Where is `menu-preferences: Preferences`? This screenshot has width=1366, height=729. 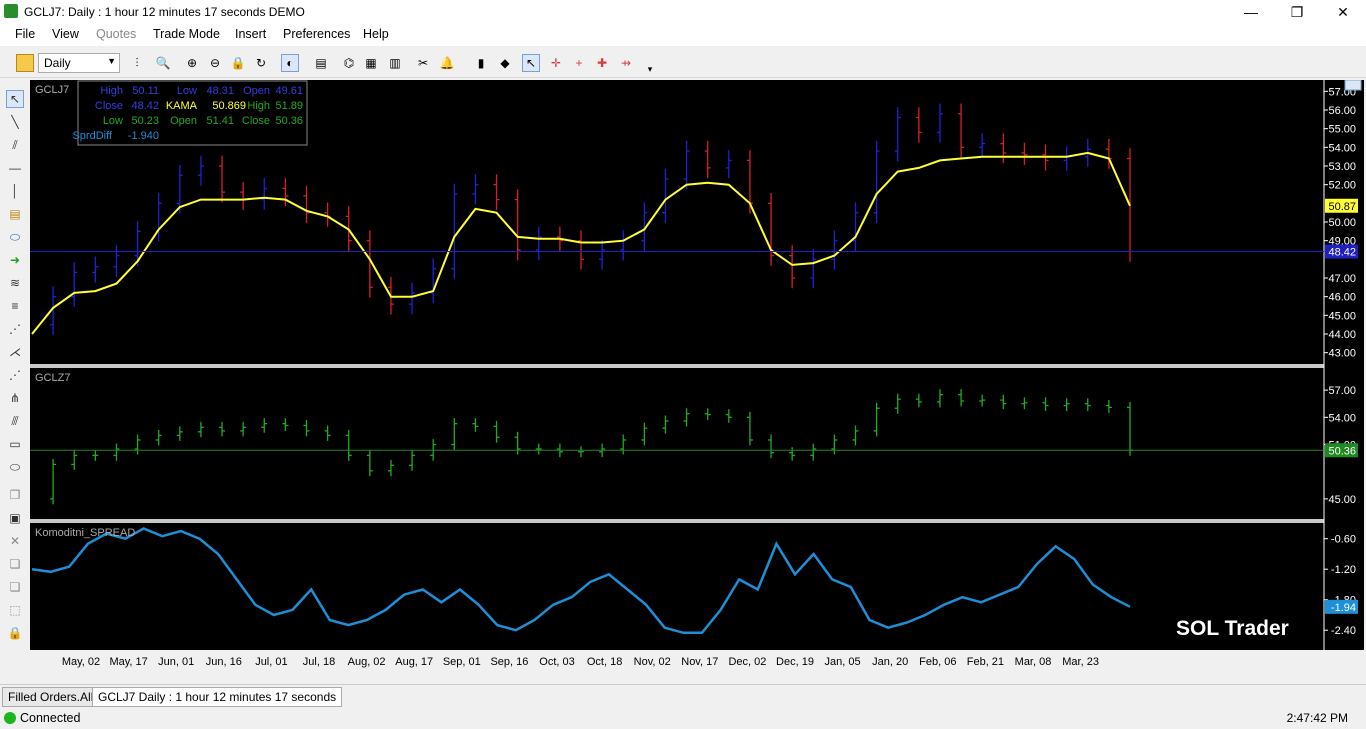 menu-preferences: Preferences is located at coordinates (316, 34).